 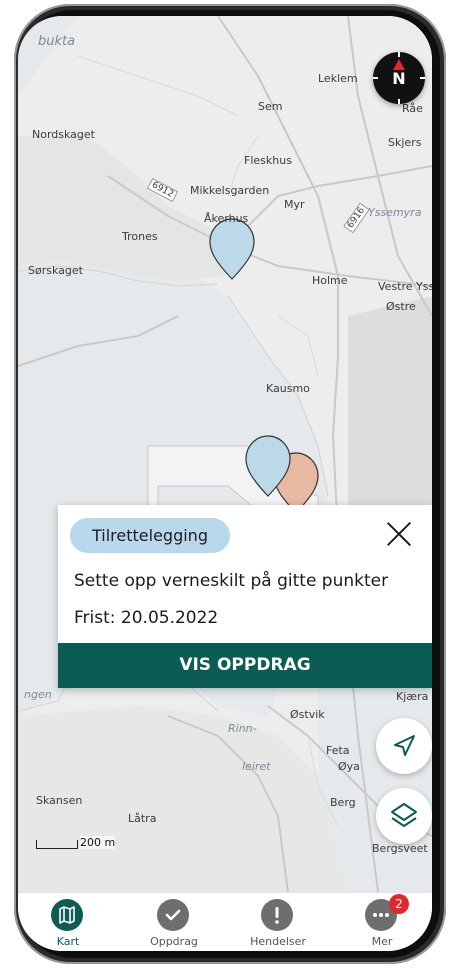 I want to click on place-label: Kausmo, so click(x=288, y=388).